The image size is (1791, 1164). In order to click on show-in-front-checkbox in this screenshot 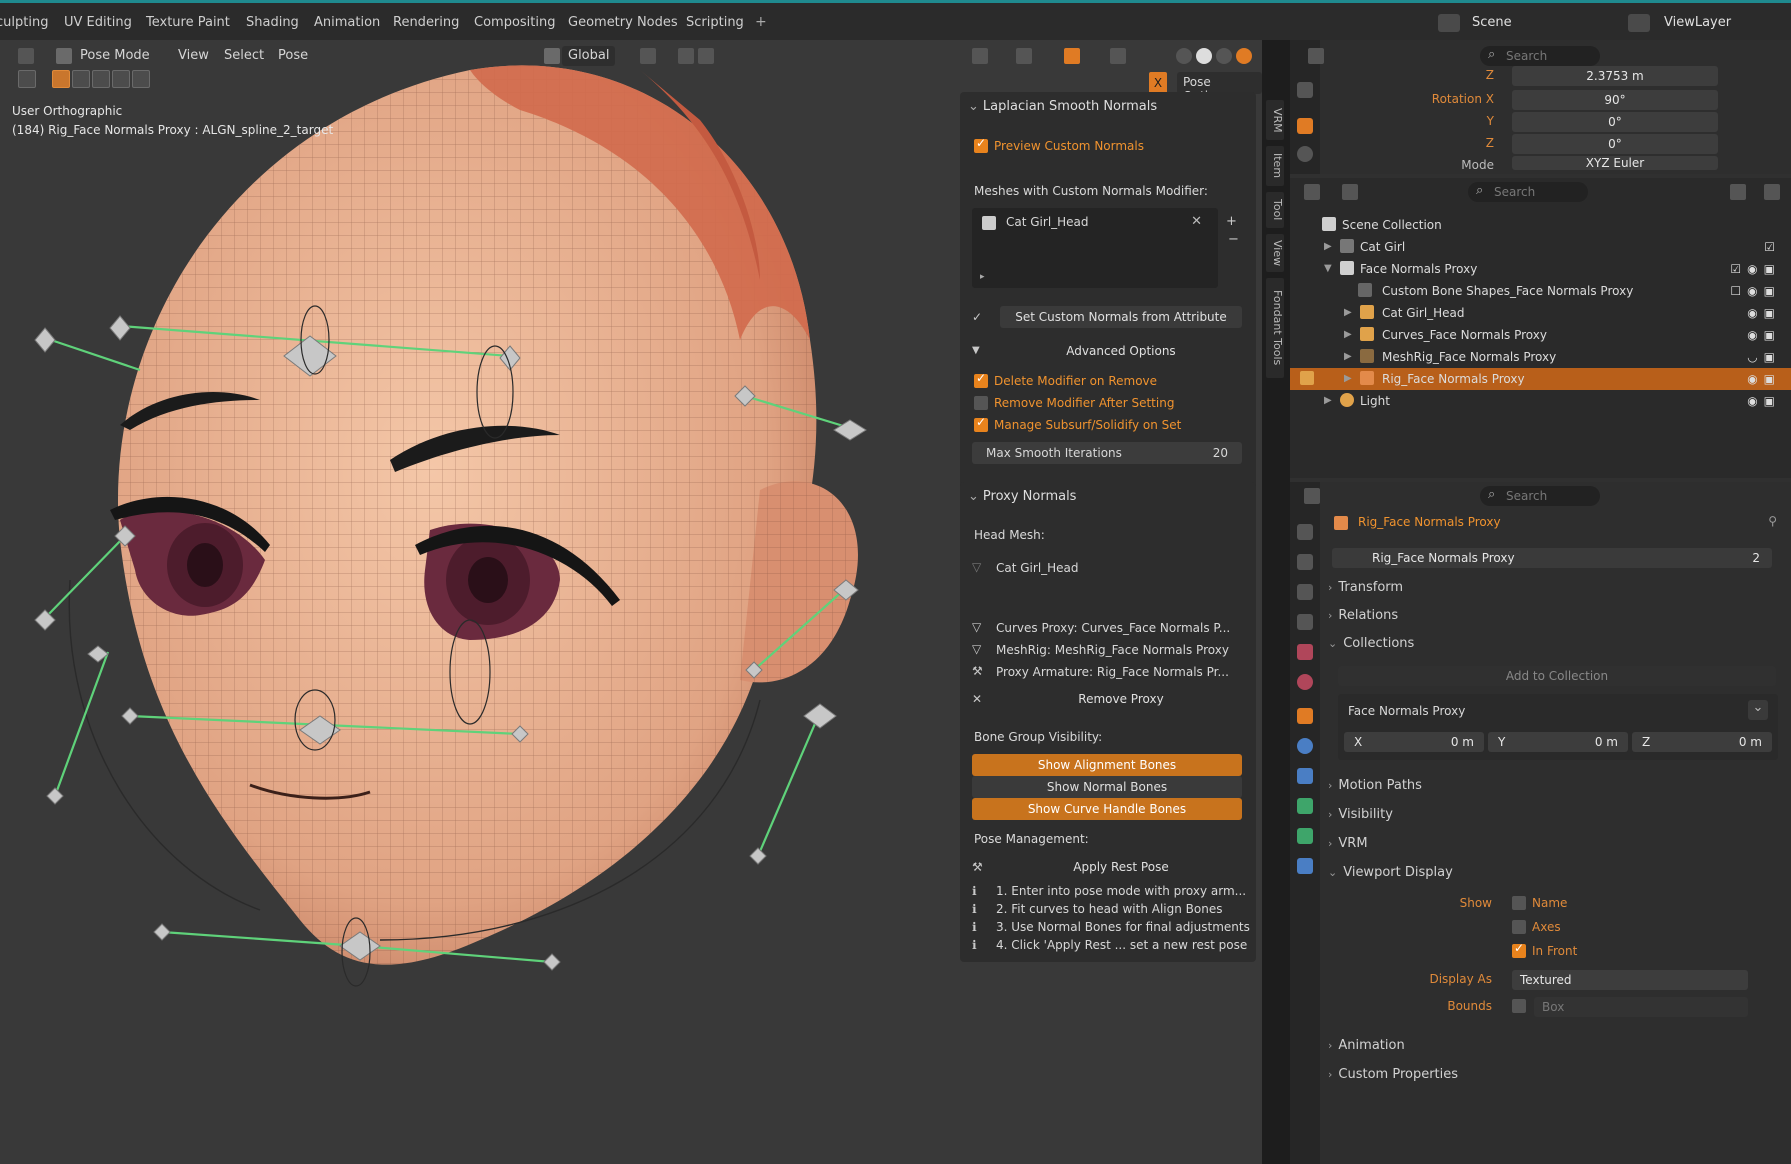, I will do `click(1519, 949)`.